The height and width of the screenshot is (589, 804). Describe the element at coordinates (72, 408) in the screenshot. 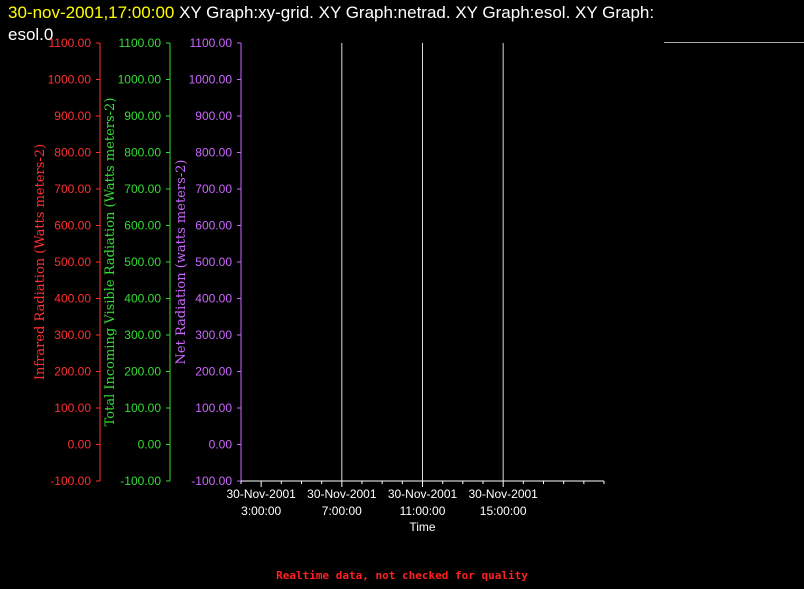

I see `infrared-tick-label: 100.00` at that location.